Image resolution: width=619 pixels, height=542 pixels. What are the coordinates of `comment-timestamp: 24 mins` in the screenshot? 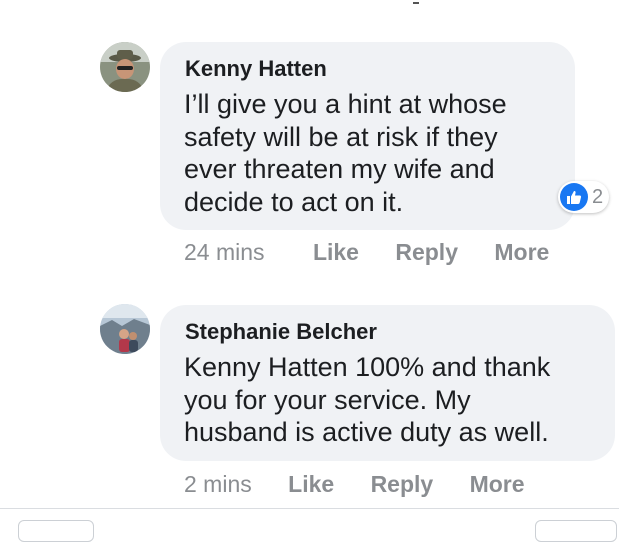 It's located at (224, 252).